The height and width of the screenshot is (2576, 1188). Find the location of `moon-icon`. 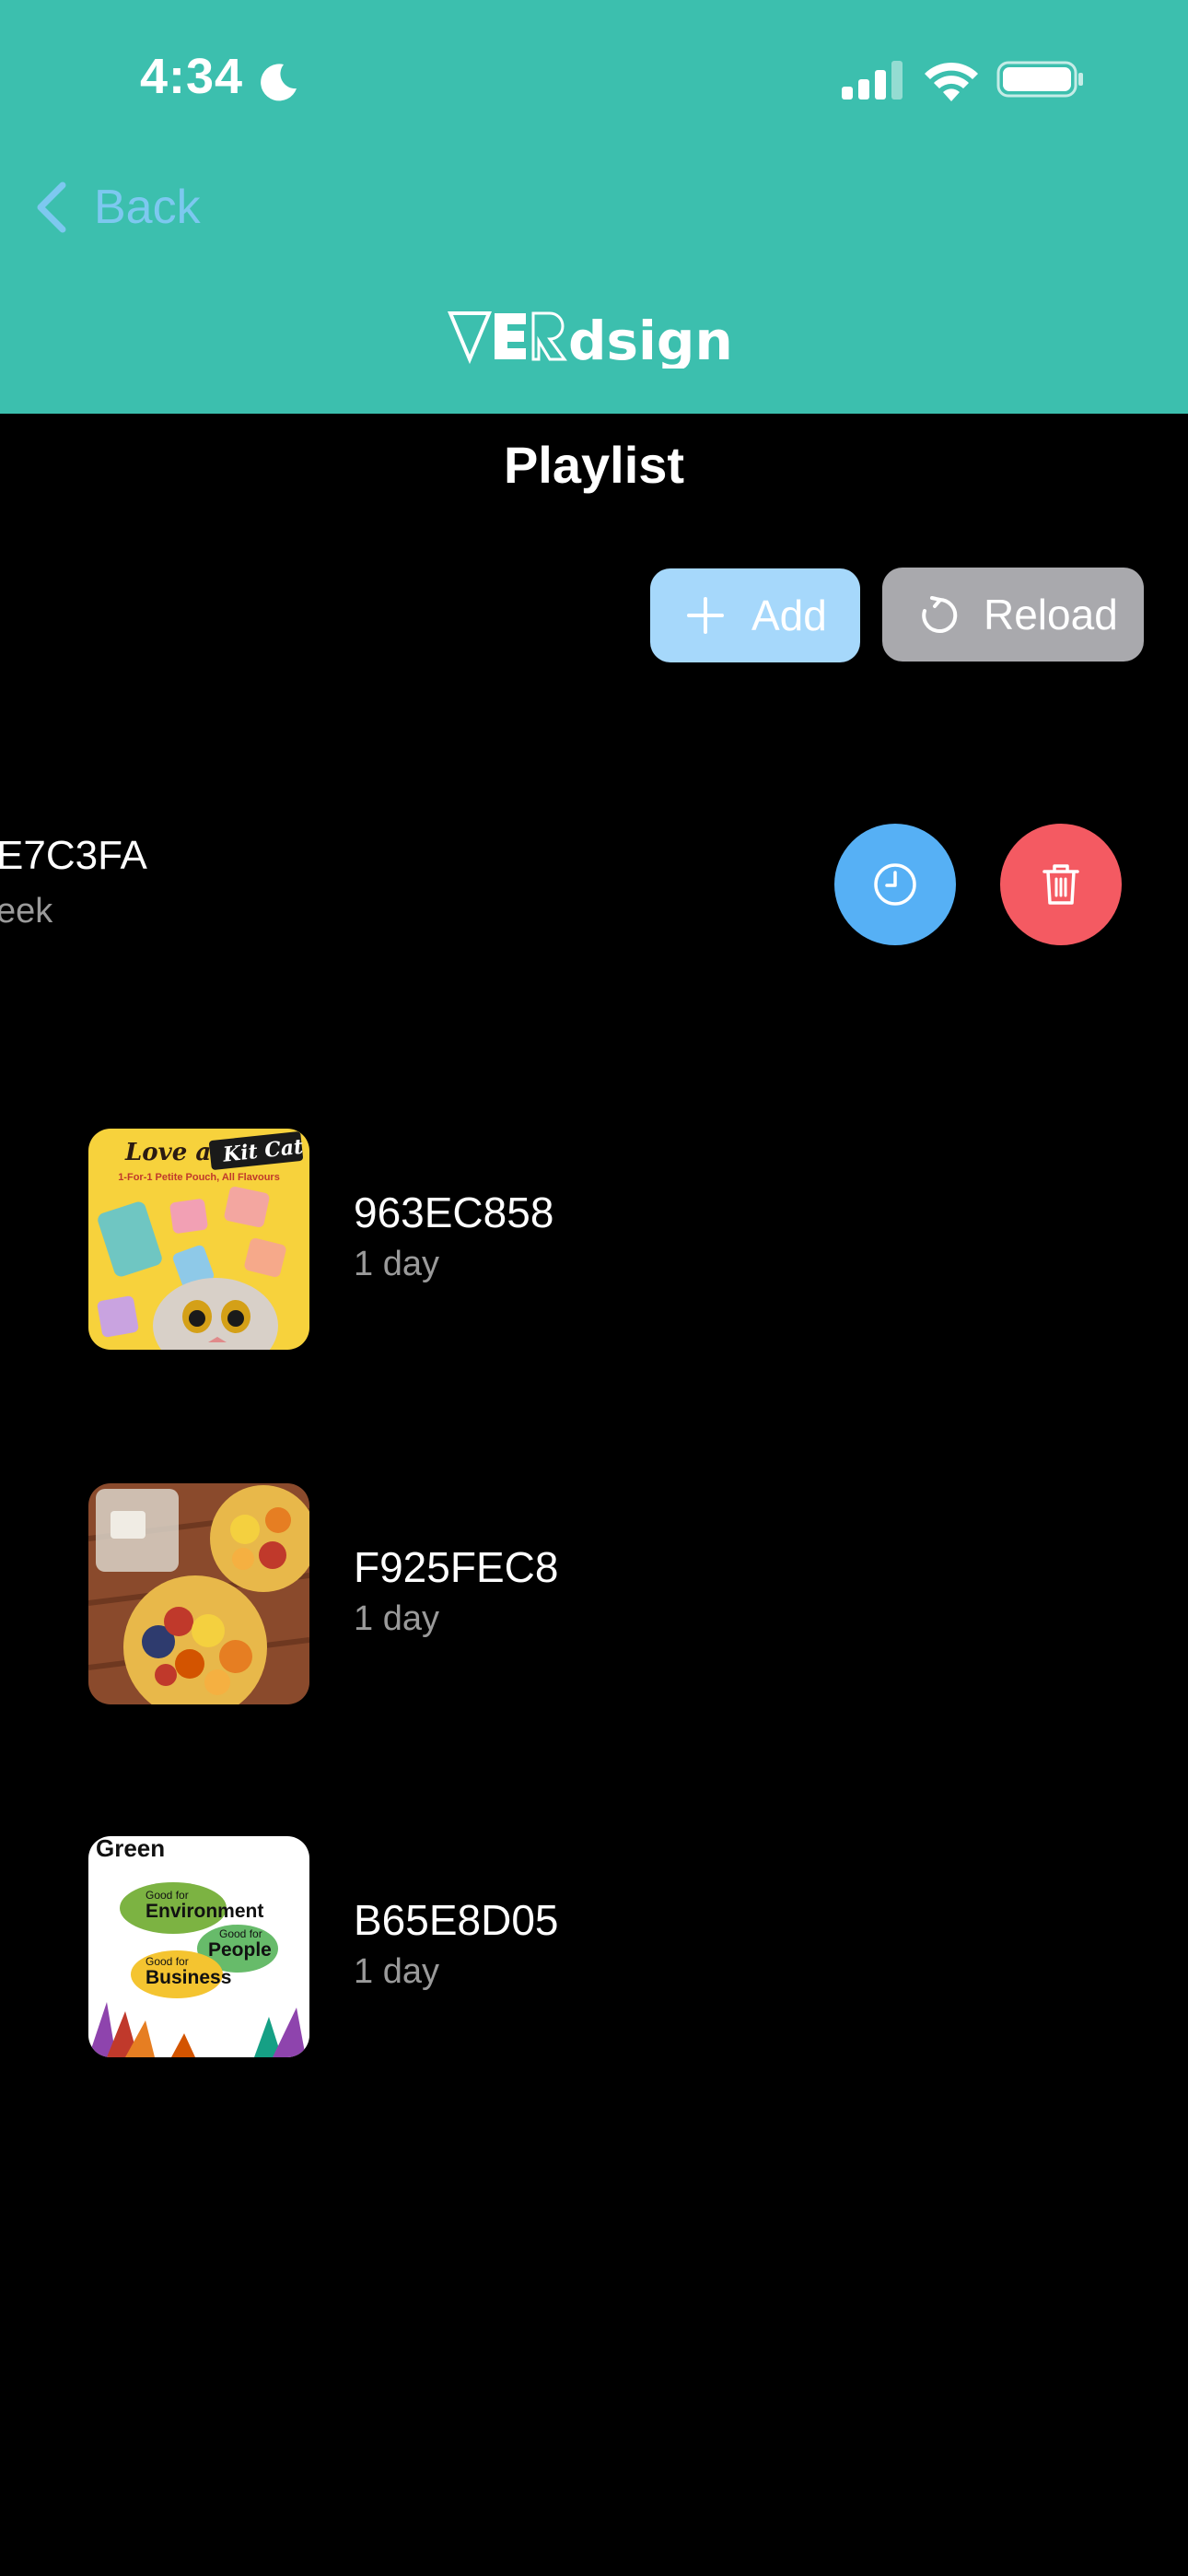

moon-icon is located at coordinates (279, 82).